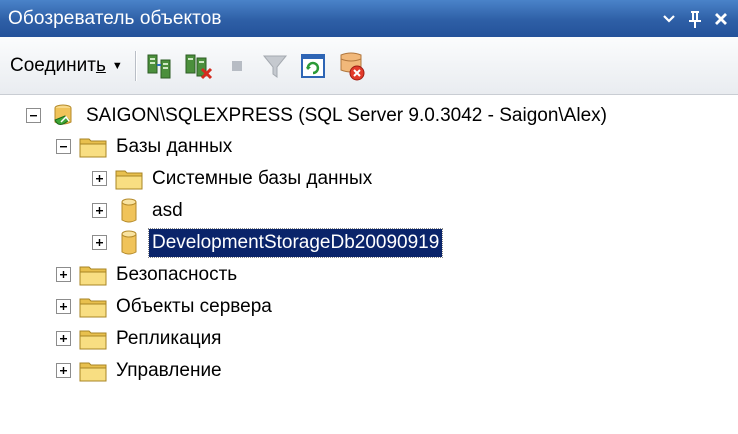 The height and width of the screenshot is (434, 738). I want to click on disconnect-button, so click(199, 66).